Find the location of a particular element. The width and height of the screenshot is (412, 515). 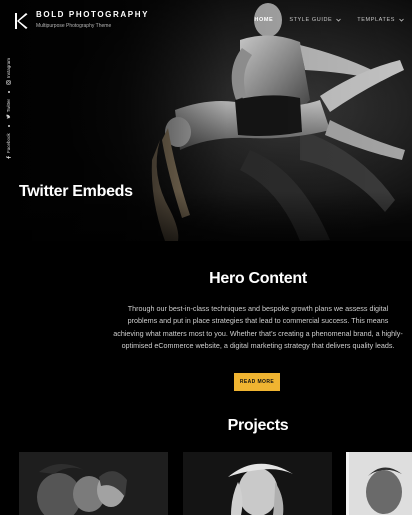

brand-subtitle: Multipurpose Photography Theme is located at coordinates (74, 26).